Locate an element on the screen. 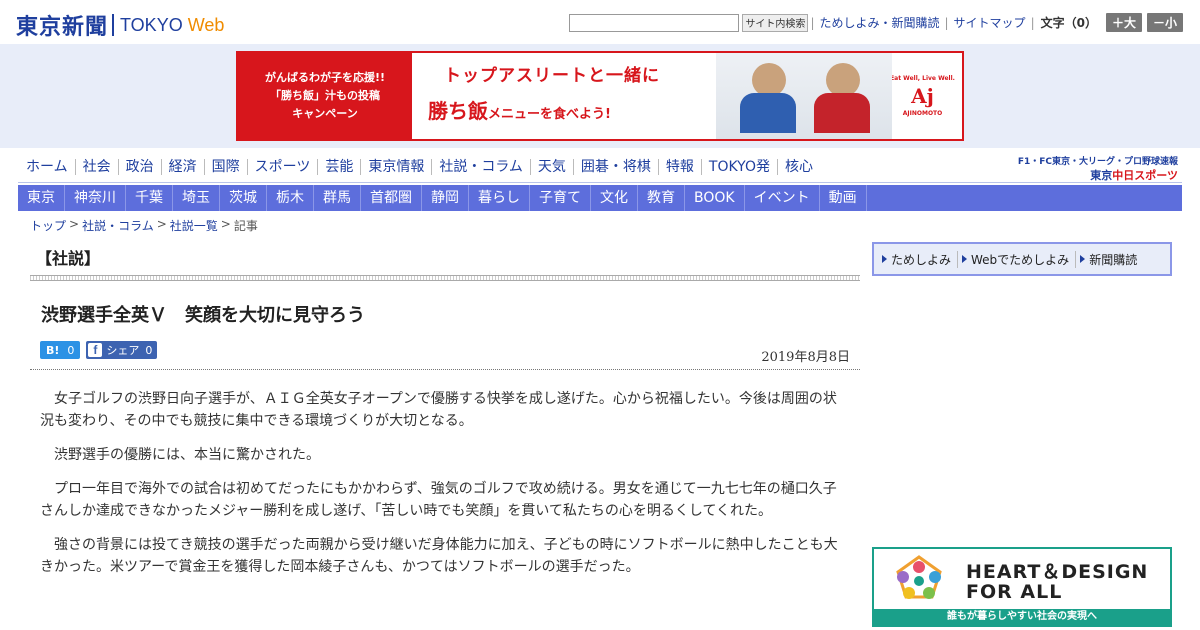 Image resolution: width=1200 pixels, height=630 pixels. breadcrumb-editorial-list: 社説一覧 is located at coordinates (194, 225).